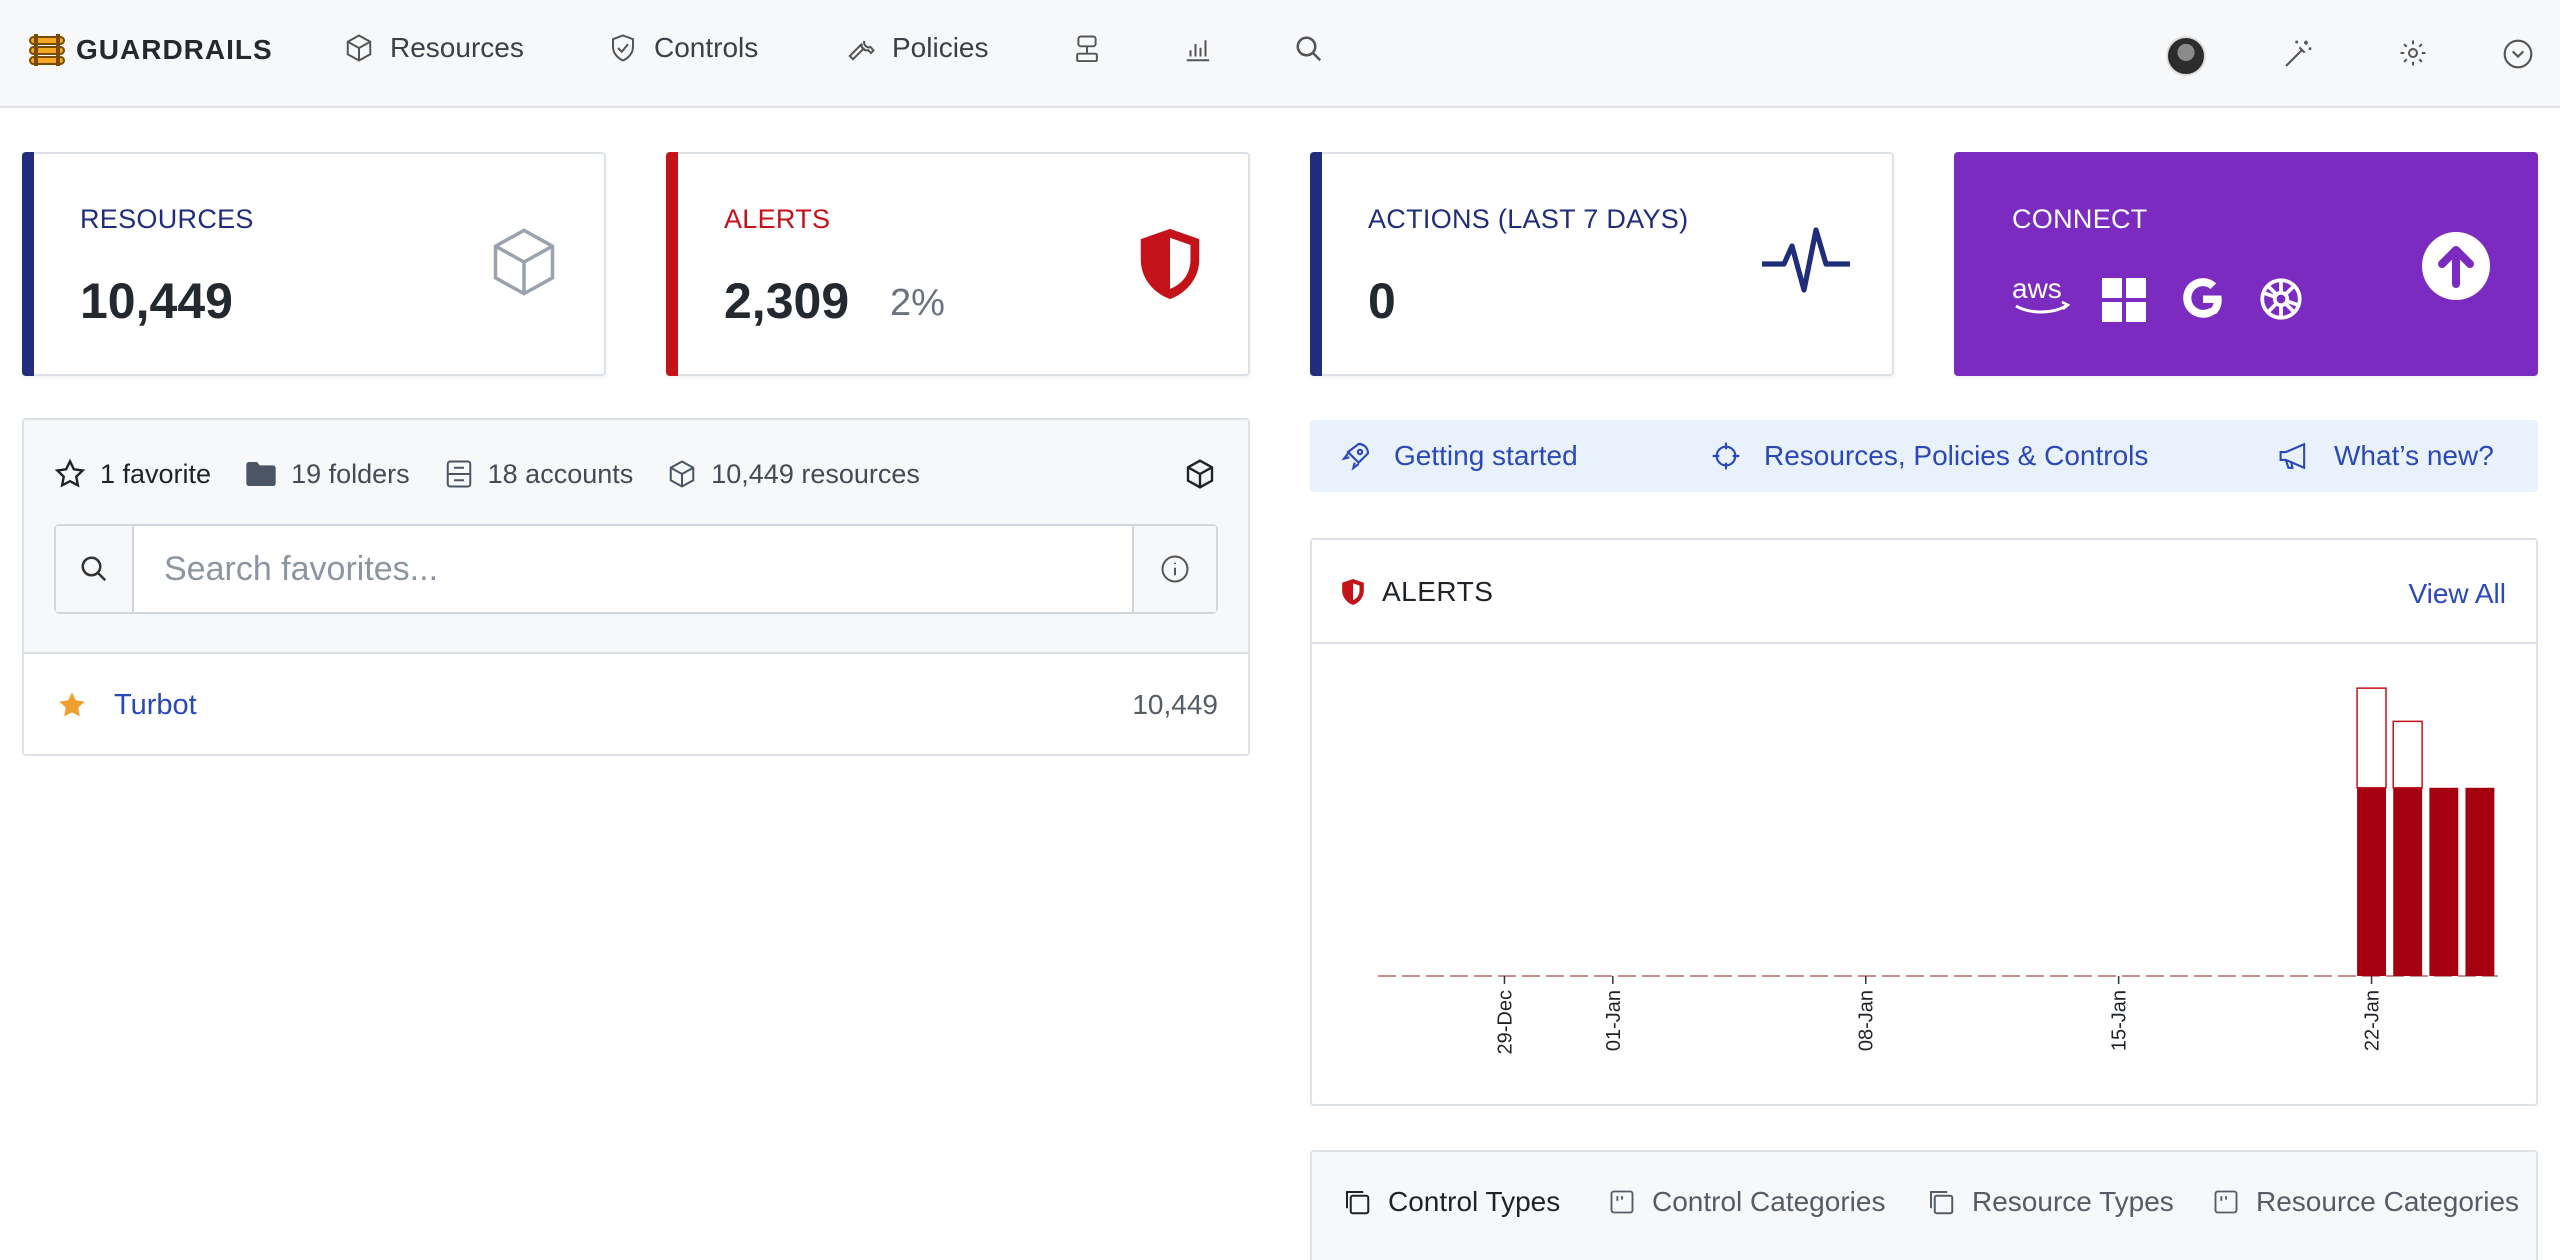 Image resolution: width=2560 pixels, height=1260 pixels. I want to click on alerts-card: ALERTS 2,309 2%, so click(958, 264).